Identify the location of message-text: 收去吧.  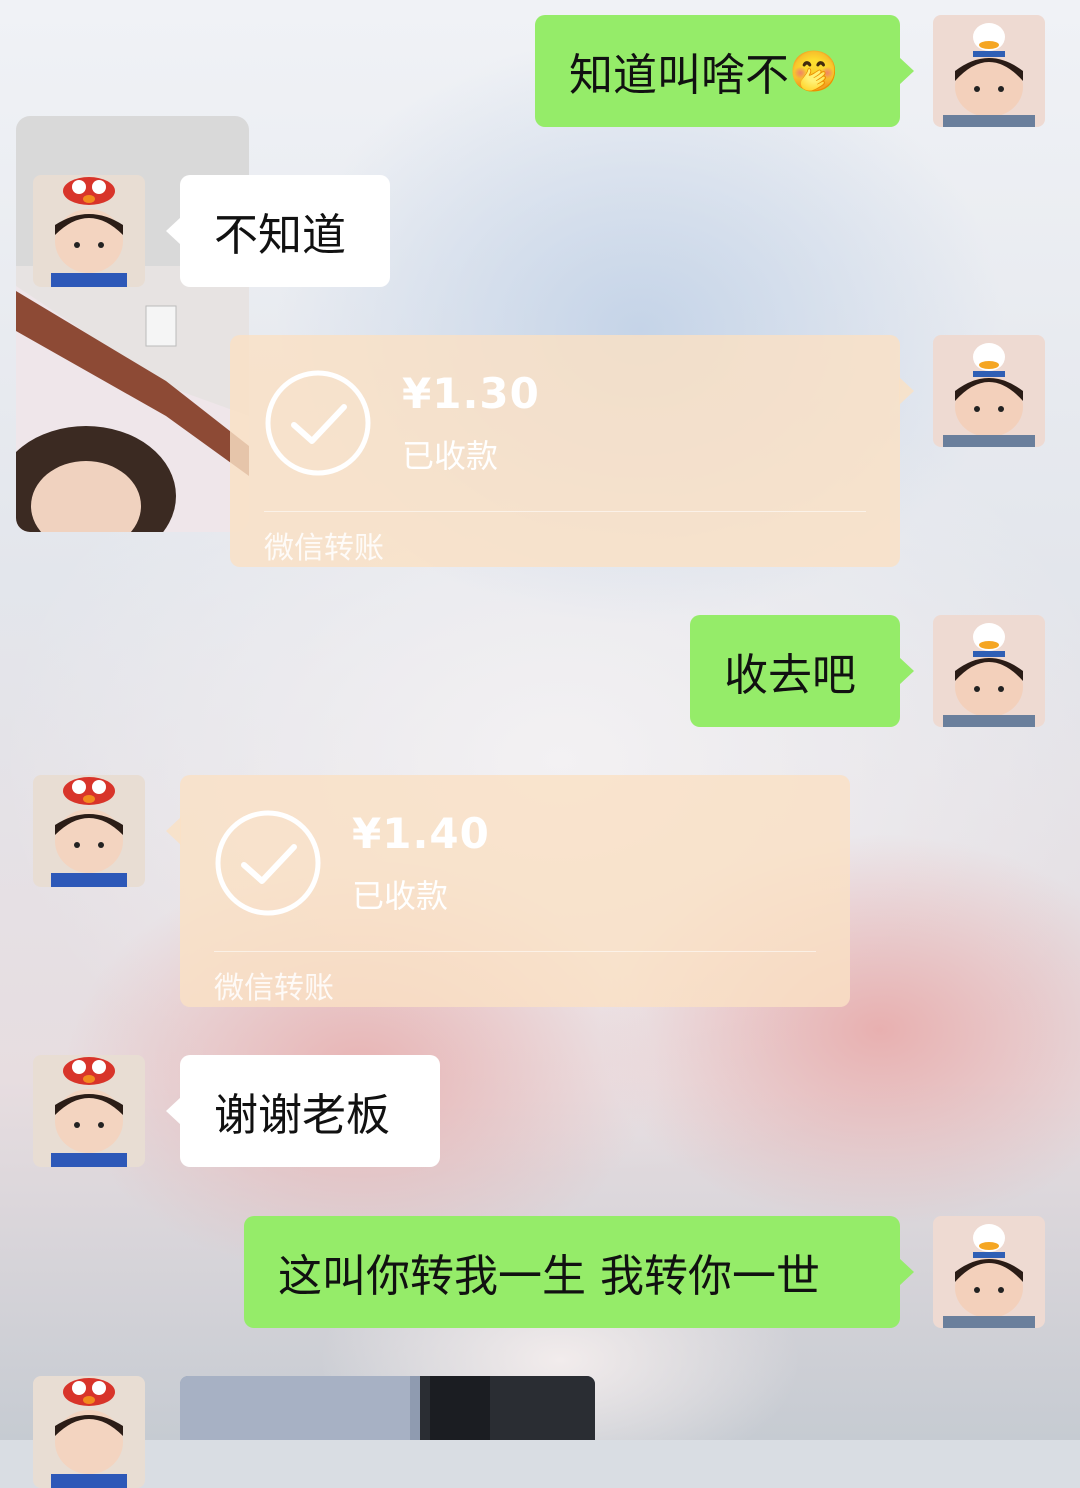
(790, 675).